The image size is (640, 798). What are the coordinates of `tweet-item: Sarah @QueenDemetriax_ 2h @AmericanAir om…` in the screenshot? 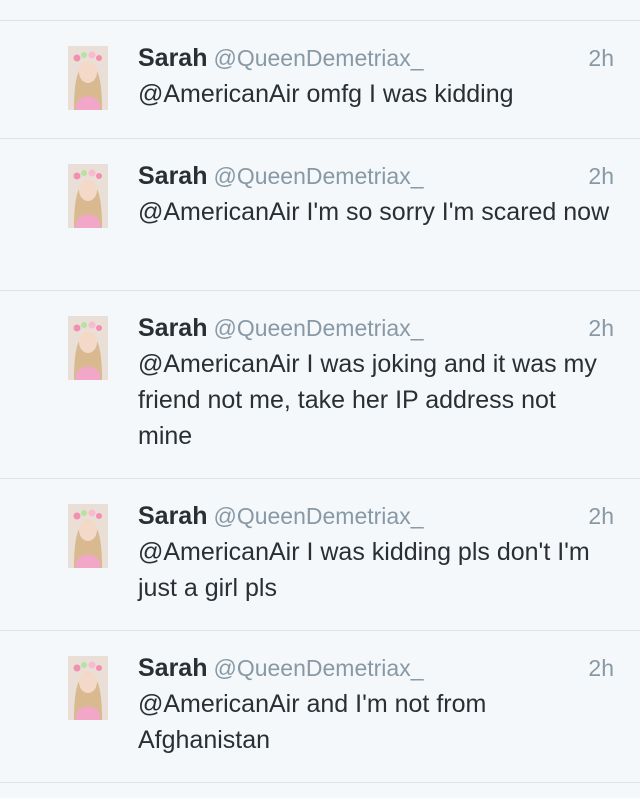 It's located at (320, 80).